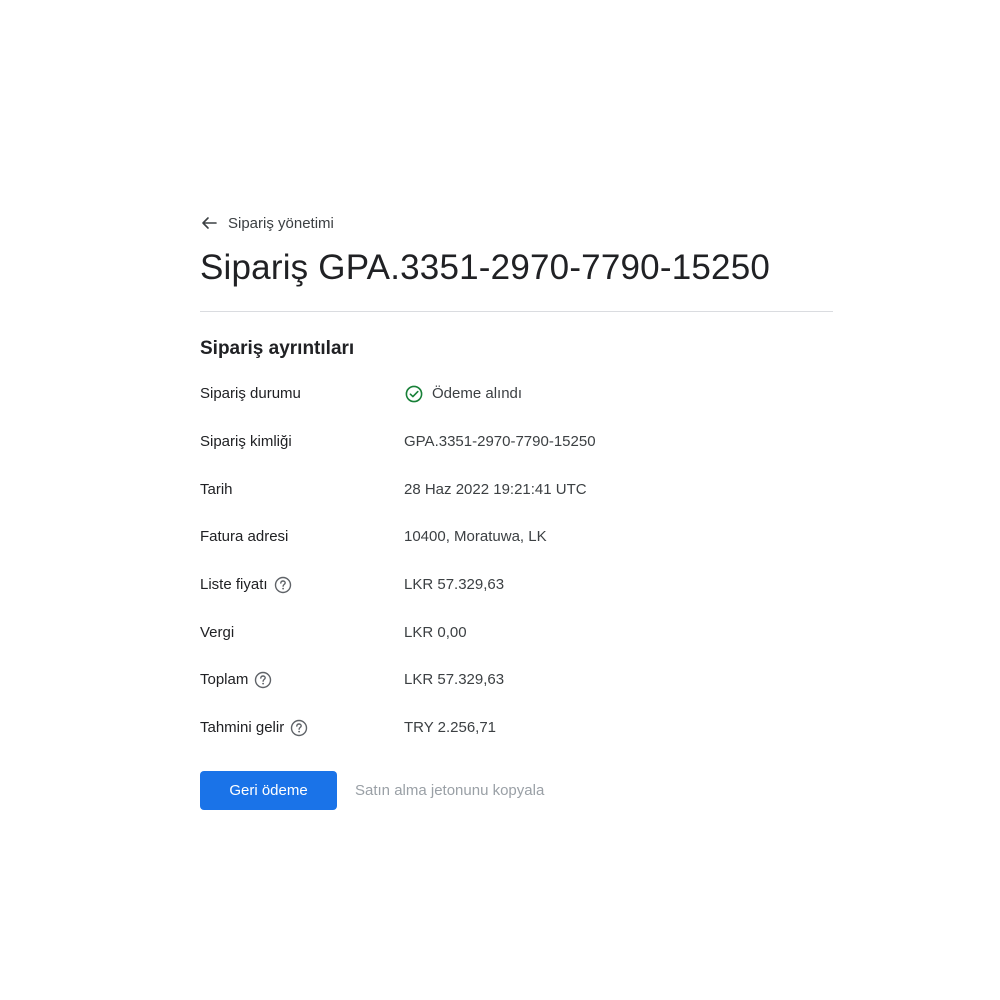 Image resolution: width=1000 pixels, height=1000 pixels. I want to click on list-price-label-container: Liste fiyatı, so click(302, 585).